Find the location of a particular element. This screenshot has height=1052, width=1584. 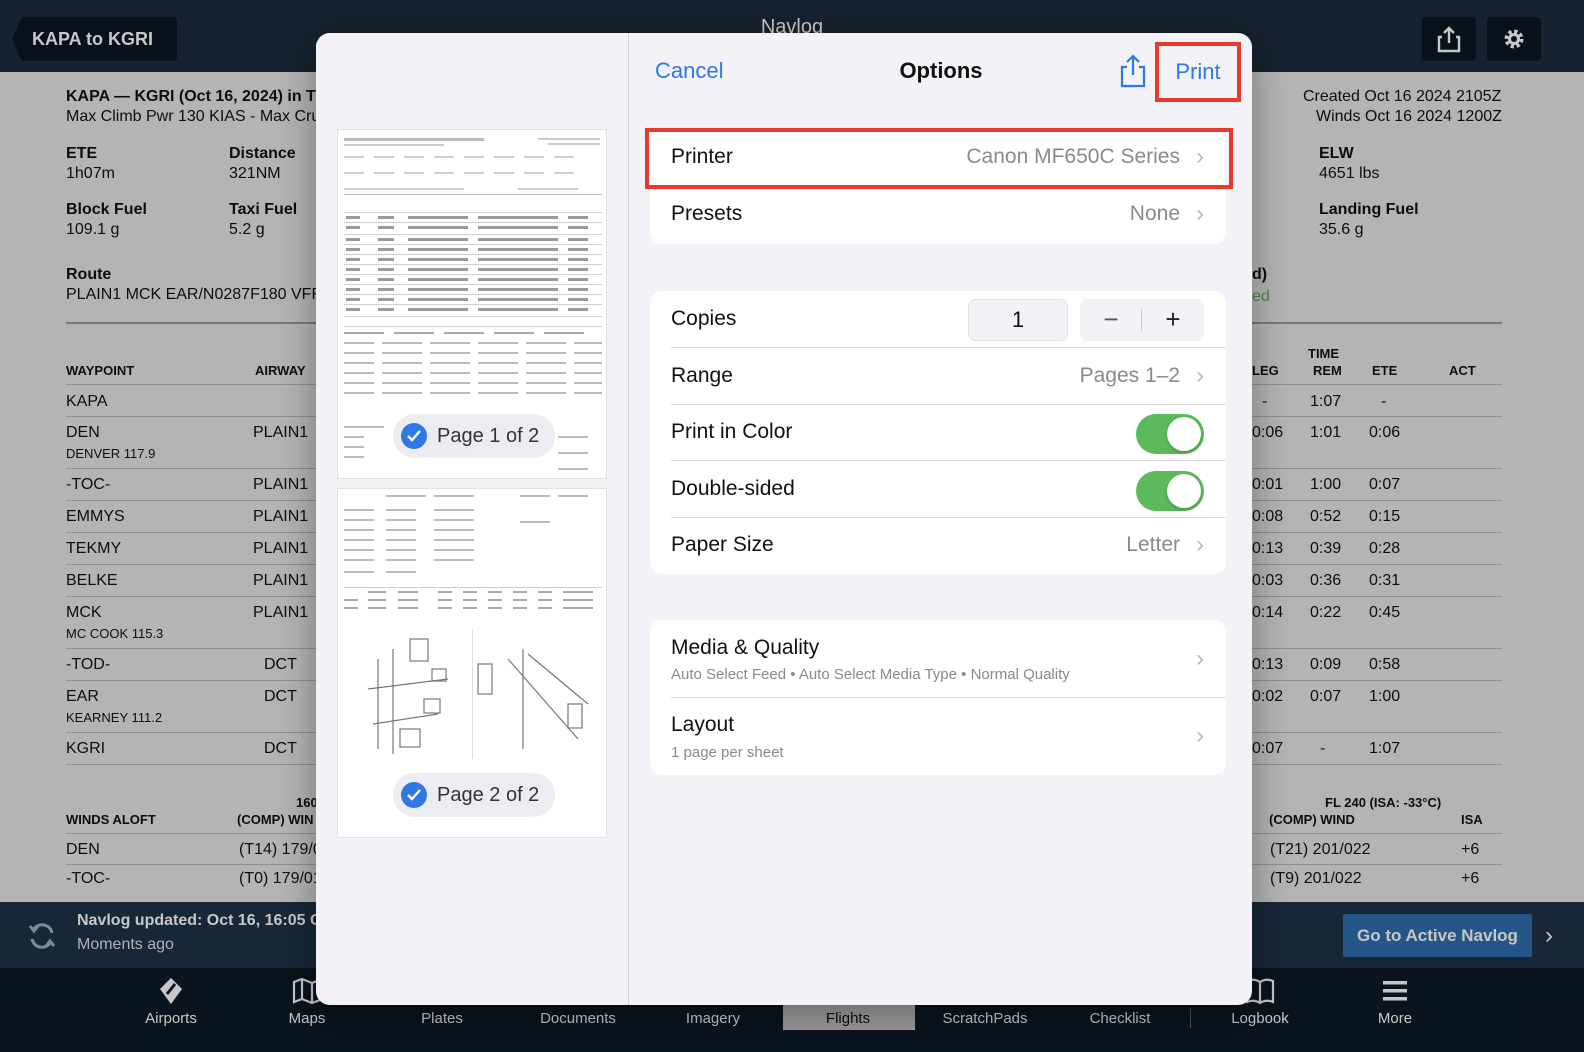

paper-size-value: Letter is located at coordinates (1153, 544).